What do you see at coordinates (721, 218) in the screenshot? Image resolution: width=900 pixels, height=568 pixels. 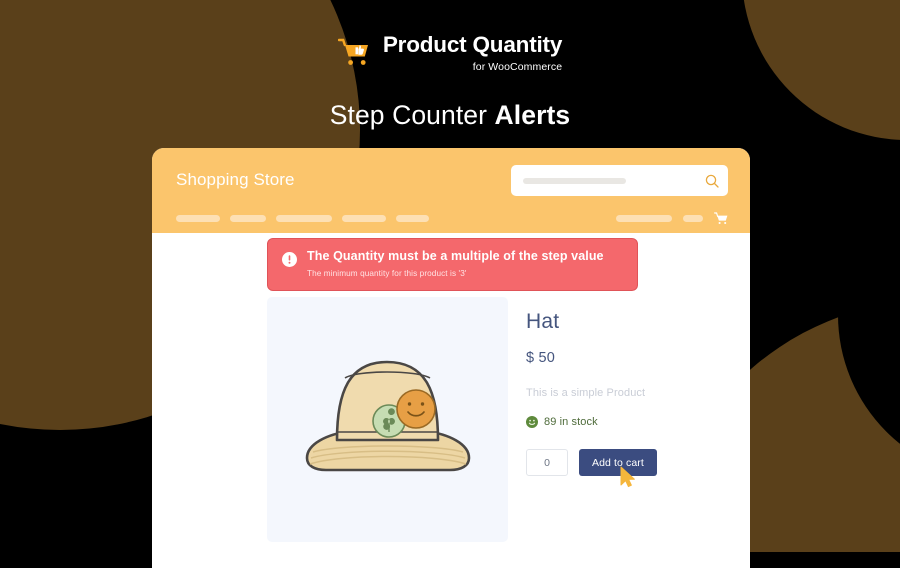 I see `shopping-cart-icon` at bounding box center [721, 218].